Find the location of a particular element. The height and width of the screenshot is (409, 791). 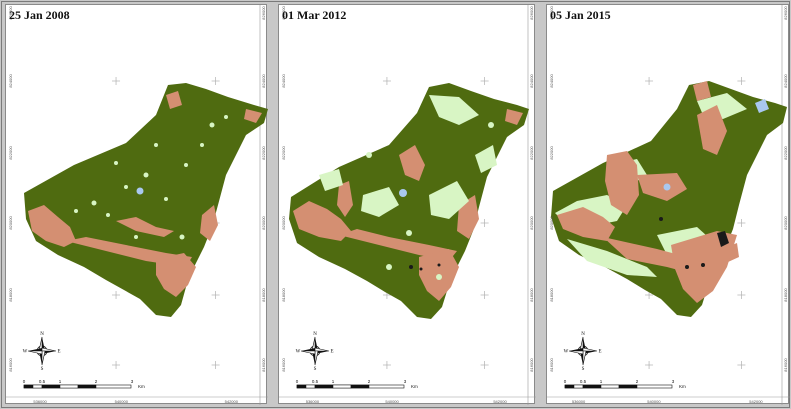

panel-date: 05 Jan 2015 is located at coordinates (580, 15).